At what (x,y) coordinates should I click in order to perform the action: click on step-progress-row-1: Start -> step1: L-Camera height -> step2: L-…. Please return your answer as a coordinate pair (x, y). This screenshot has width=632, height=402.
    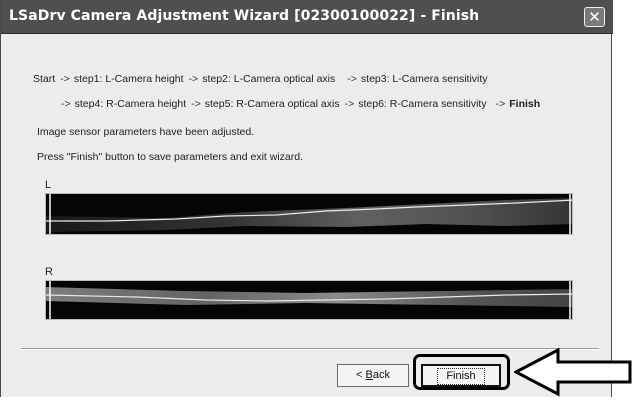
    Looking at the image, I should click on (260, 79).